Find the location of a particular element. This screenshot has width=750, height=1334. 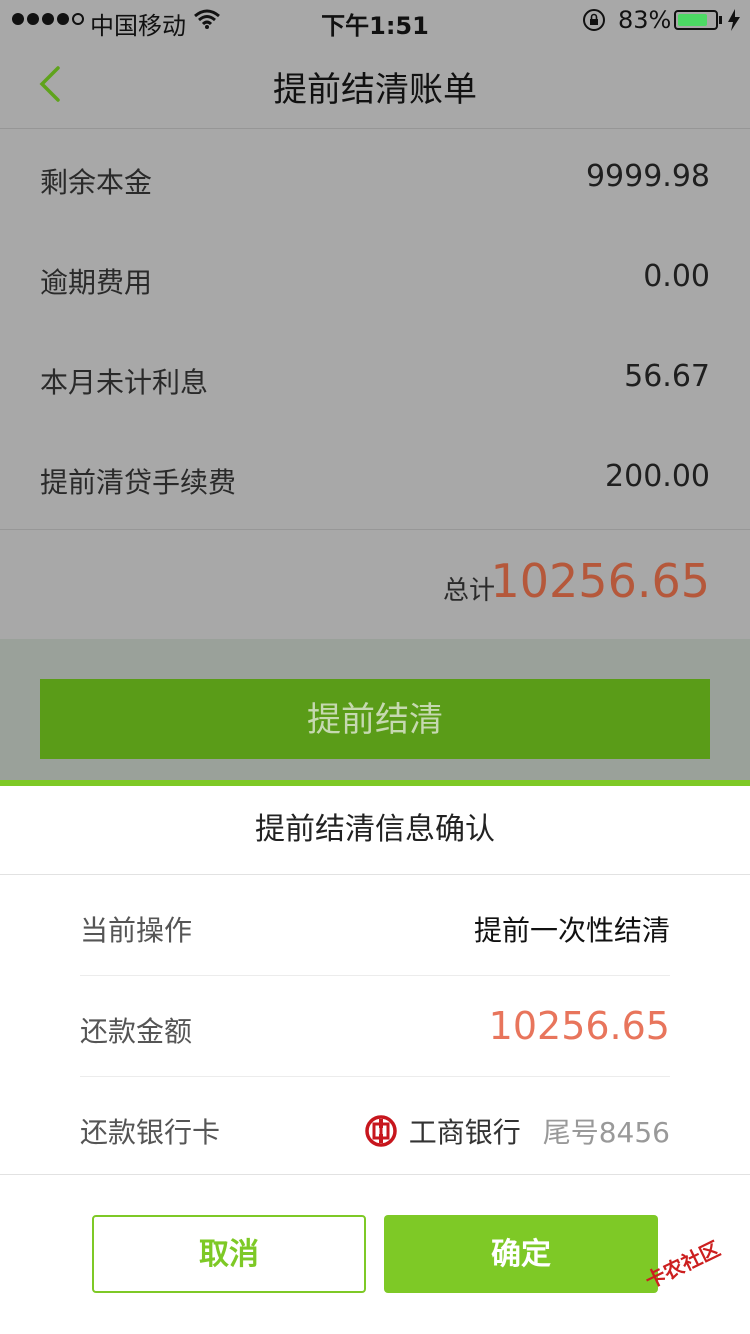

battery-icon is located at coordinates (696, 20).